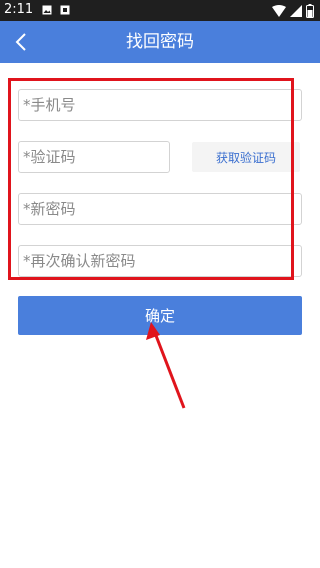 This screenshot has height=568, width=320. I want to click on verification-code-input, so click(94, 157).